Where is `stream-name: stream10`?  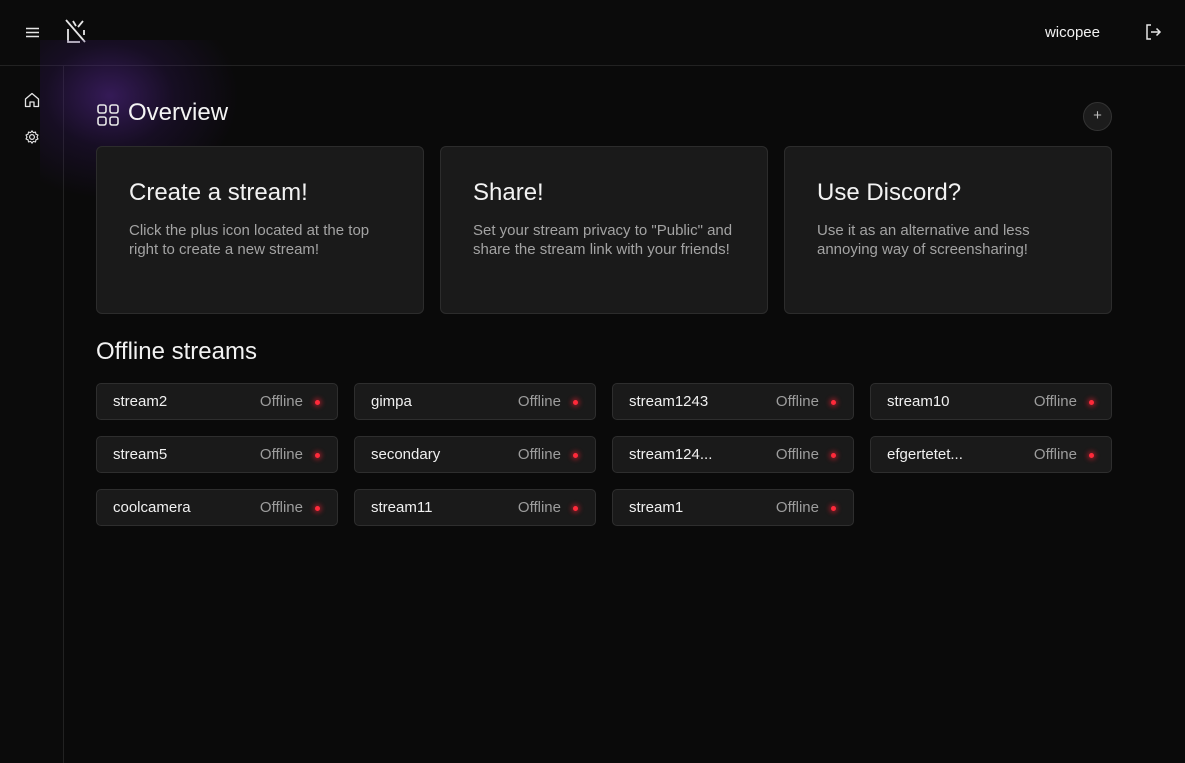
stream-name: stream10 is located at coordinates (918, 401).